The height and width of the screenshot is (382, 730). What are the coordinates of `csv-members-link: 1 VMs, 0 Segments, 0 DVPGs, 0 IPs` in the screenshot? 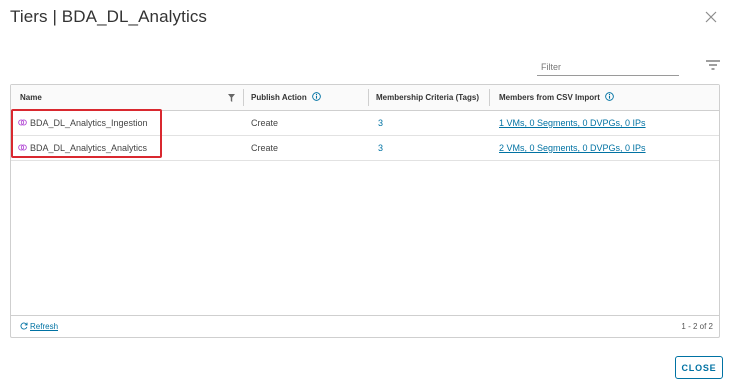 It's located at (572, 123).